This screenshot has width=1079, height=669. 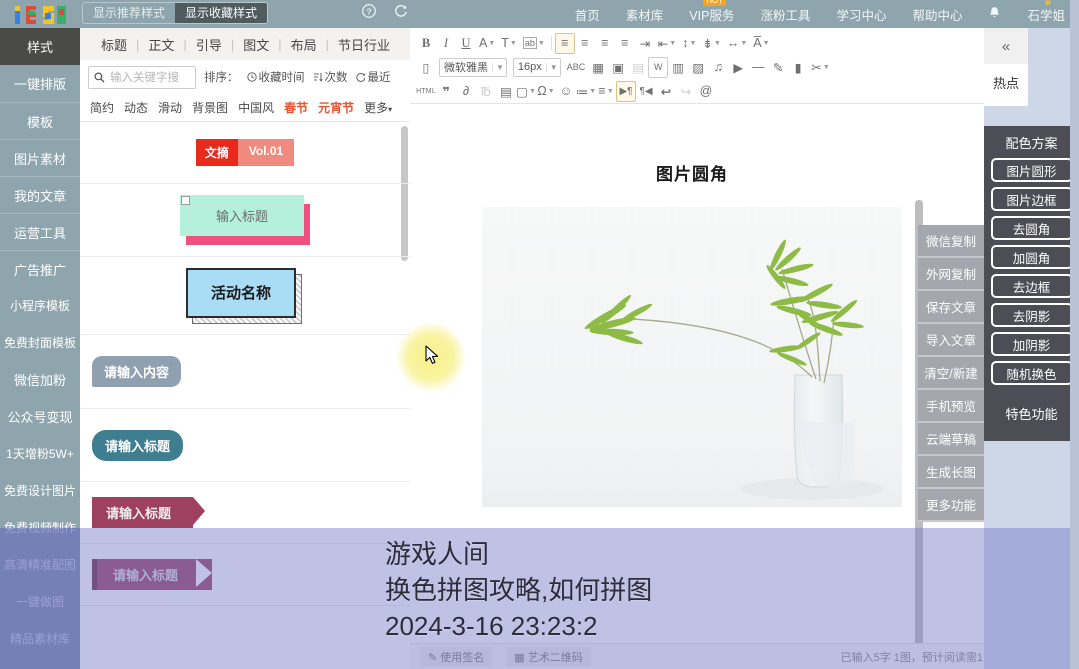 What do you see at coordinates (364, 44) in the screenshot?
I see `tab-festival-industry: 节日行业` at bounding box center [364, 44].